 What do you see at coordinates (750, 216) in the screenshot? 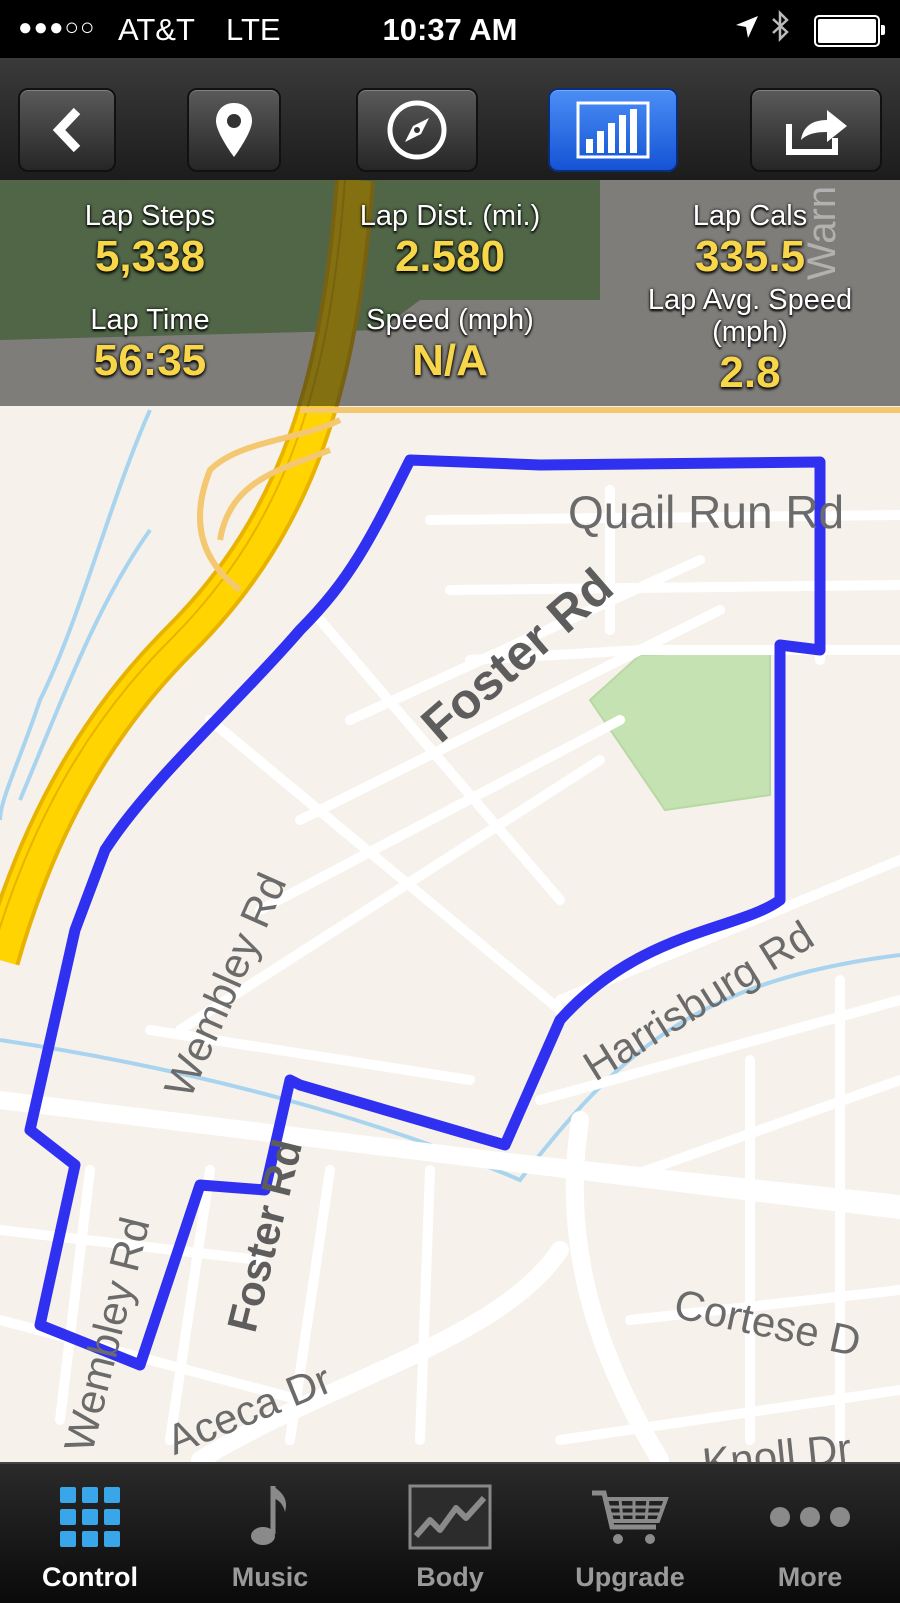
I see `stat-label: Lap Cals` at bounding box center [750, 216].